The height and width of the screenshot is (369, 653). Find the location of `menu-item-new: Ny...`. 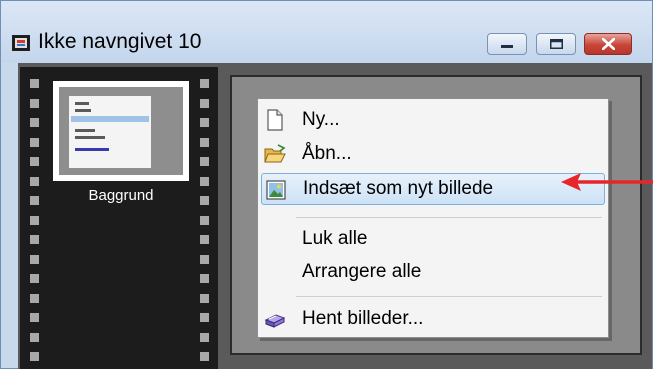

menu-item-new: Ny... is located at coordinates (433, 120).